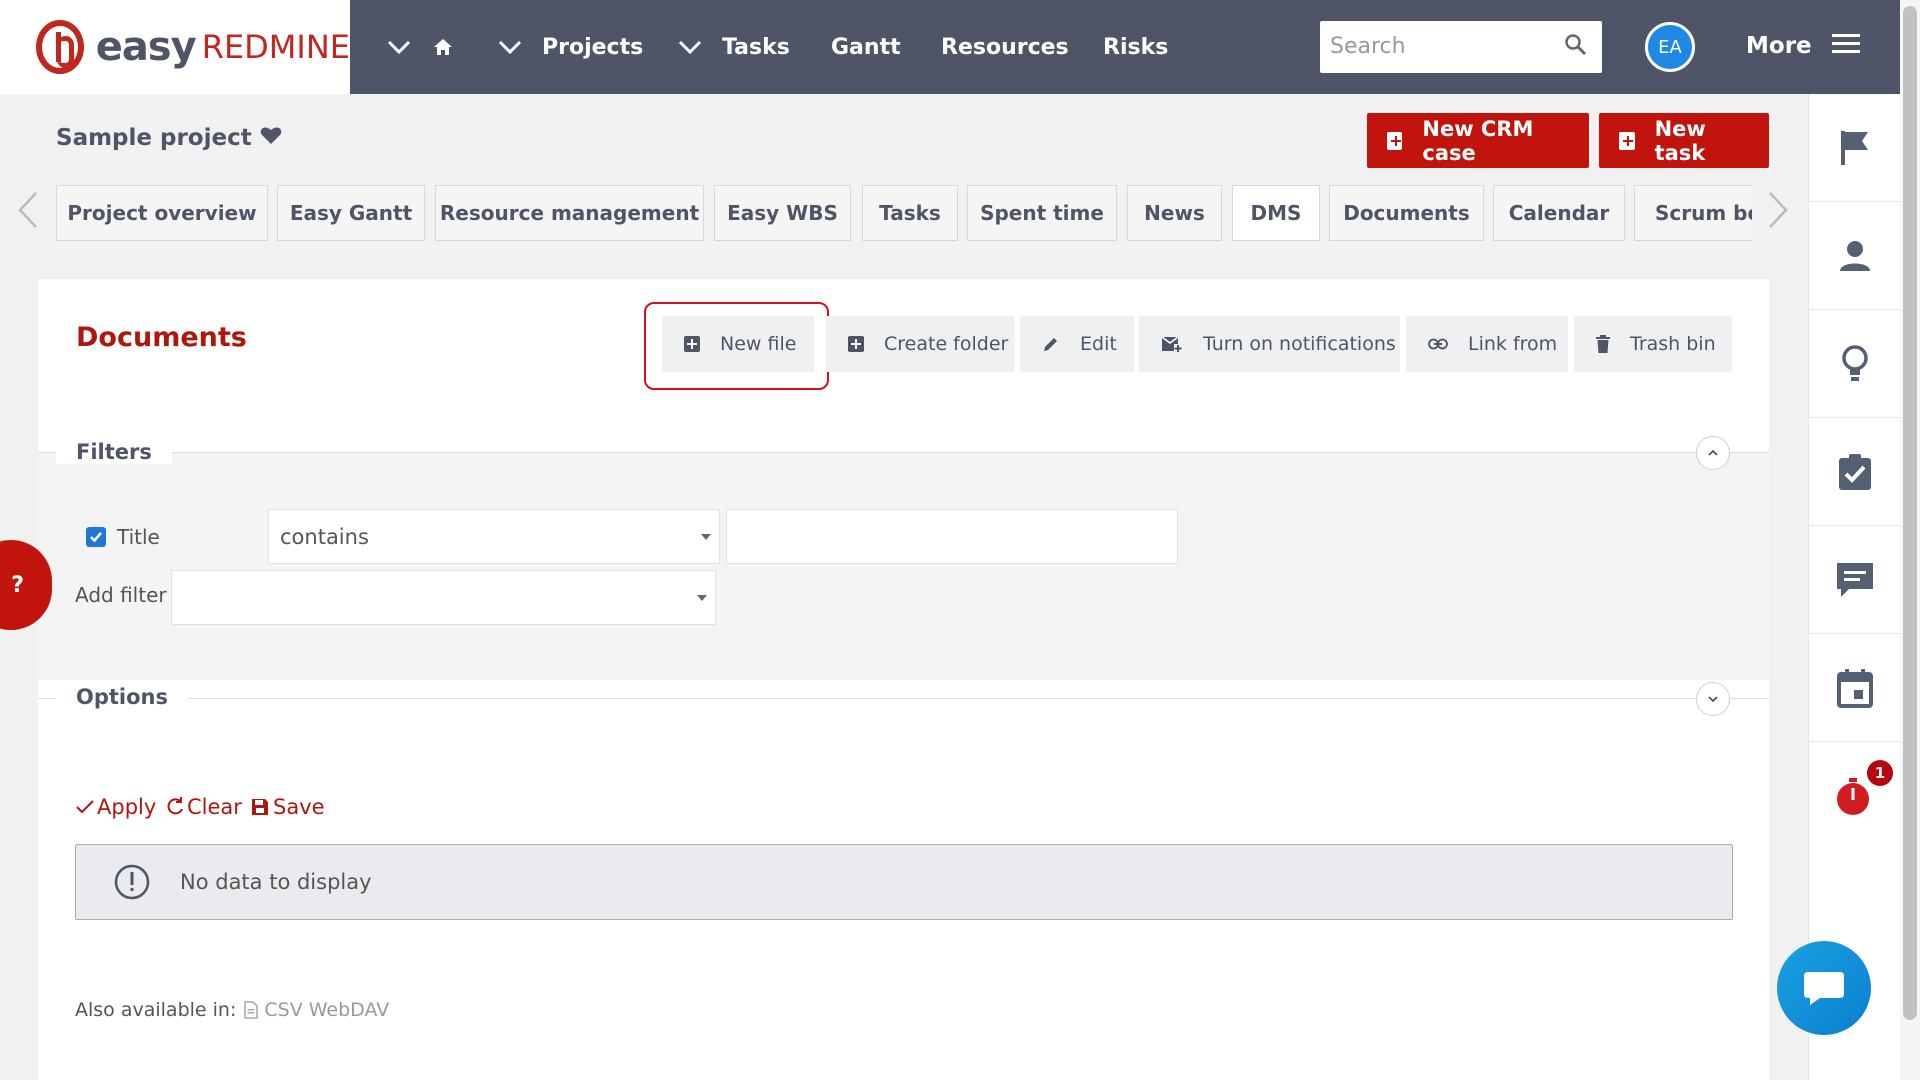  Describe the element at coordinates (910, 213) in the screenshot. I see `tab-tasks: Tasks` at that location.